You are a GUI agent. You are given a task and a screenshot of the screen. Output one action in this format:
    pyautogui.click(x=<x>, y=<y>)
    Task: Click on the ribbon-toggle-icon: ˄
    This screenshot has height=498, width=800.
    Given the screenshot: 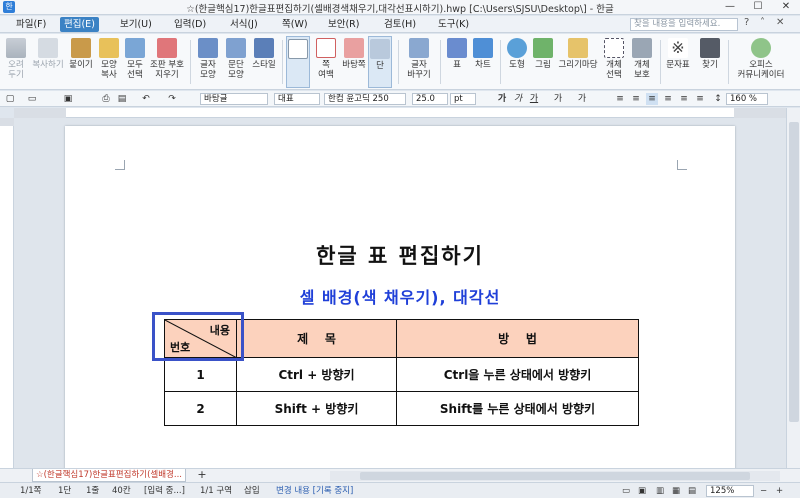 What is the action you would take?
    pyautogui.click(x=762, y=22)
    